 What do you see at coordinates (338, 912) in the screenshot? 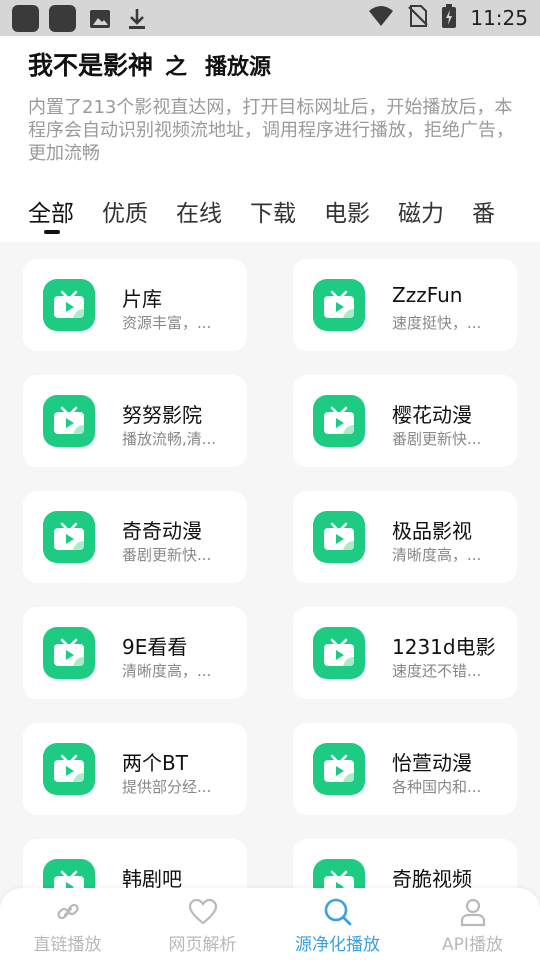
I see `search-icon` at bounding box center [338, 912].